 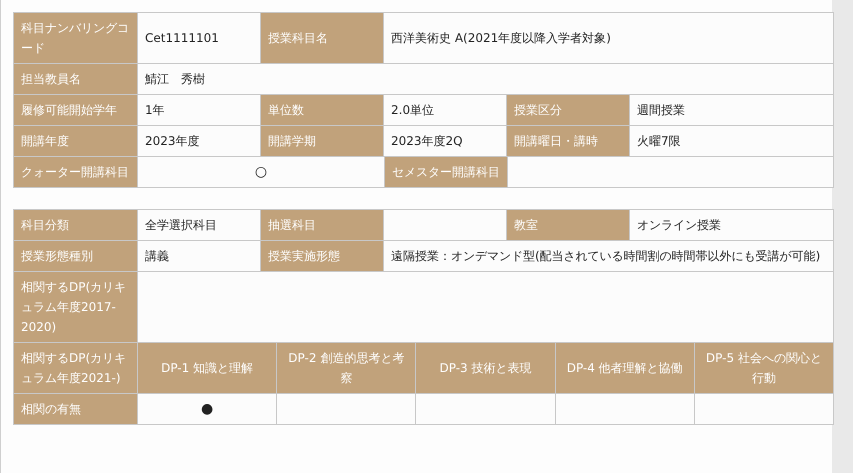 I want to click on field-label: セメスター開講科目, so click(x=446, y=172).